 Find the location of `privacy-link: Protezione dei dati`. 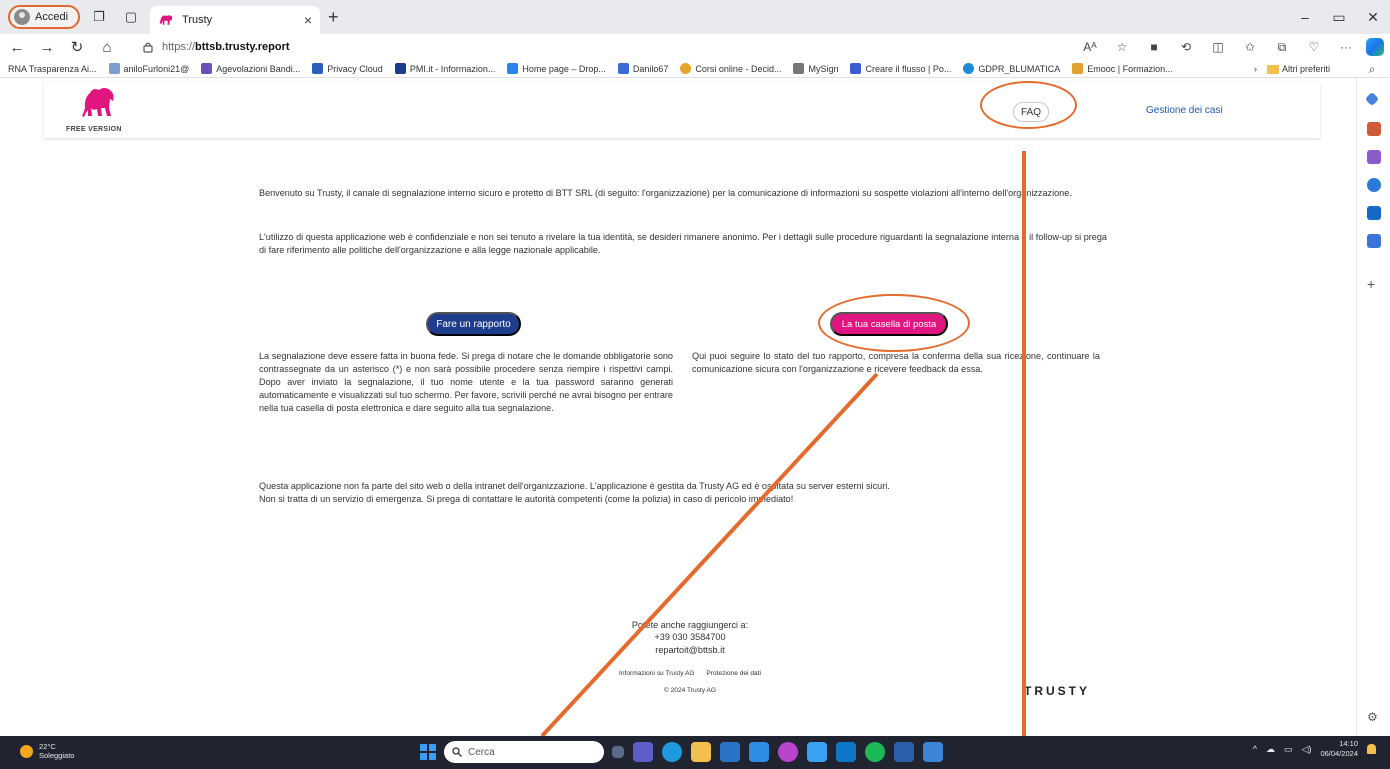

privacy-link: Protezione dei dati is located at coordinates (733, 673).